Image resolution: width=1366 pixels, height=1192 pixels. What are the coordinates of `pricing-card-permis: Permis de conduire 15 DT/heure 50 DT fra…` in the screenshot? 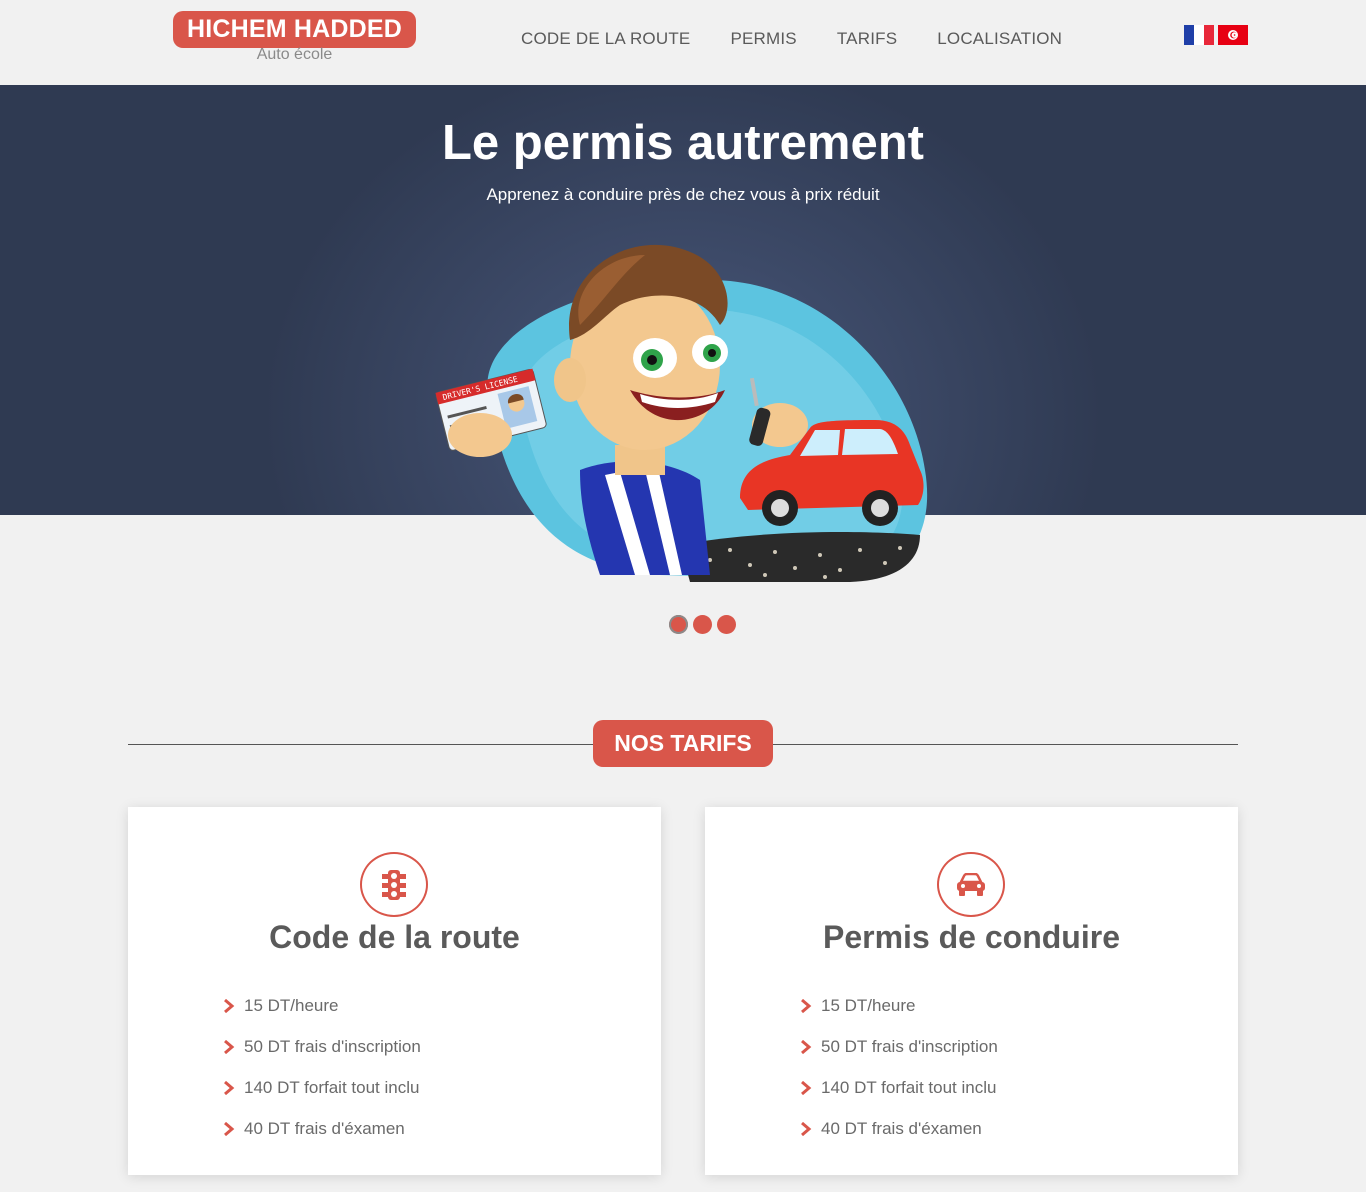 It's located at (971, 991).